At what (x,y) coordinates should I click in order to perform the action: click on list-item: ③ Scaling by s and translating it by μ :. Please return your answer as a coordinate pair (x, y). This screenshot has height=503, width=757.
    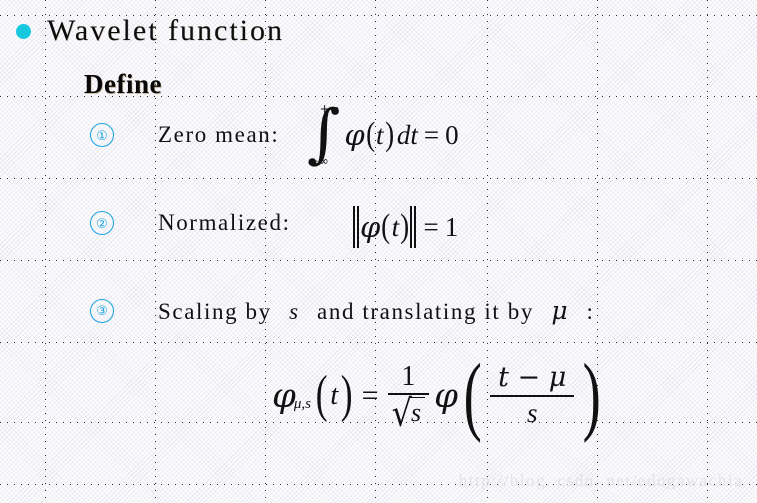
    Looking at the image, I should click on (342, 310).